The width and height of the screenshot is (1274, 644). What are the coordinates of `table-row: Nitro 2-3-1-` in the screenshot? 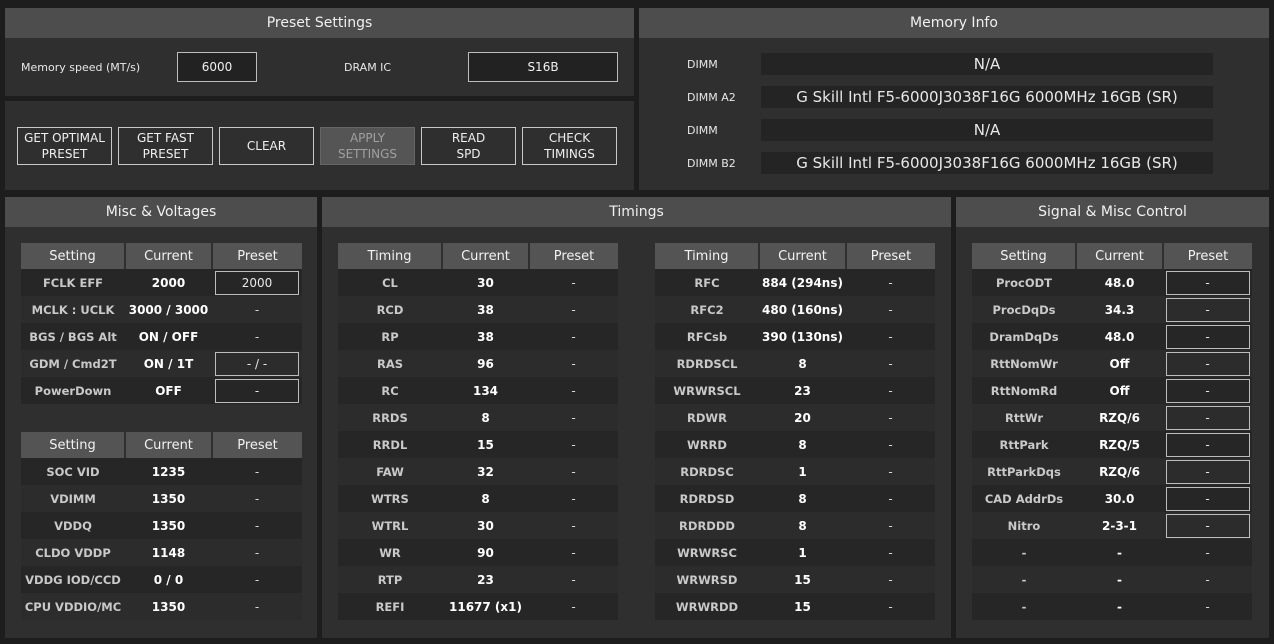 It's located at (1112, 525).